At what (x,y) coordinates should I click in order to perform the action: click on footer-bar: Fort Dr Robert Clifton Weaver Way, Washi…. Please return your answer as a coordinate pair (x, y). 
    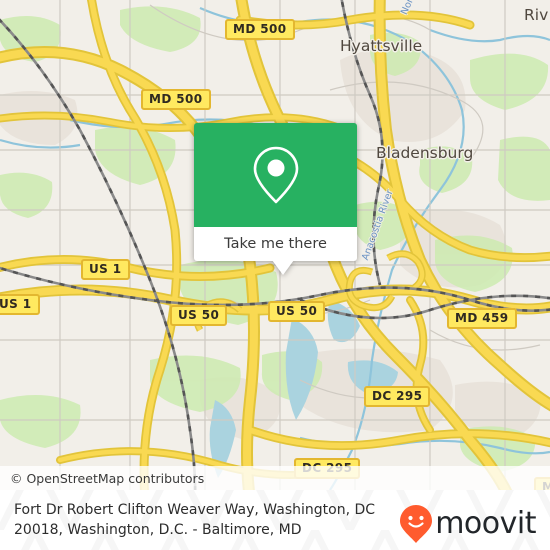
    Looking at the image, I should click on (275, 520).